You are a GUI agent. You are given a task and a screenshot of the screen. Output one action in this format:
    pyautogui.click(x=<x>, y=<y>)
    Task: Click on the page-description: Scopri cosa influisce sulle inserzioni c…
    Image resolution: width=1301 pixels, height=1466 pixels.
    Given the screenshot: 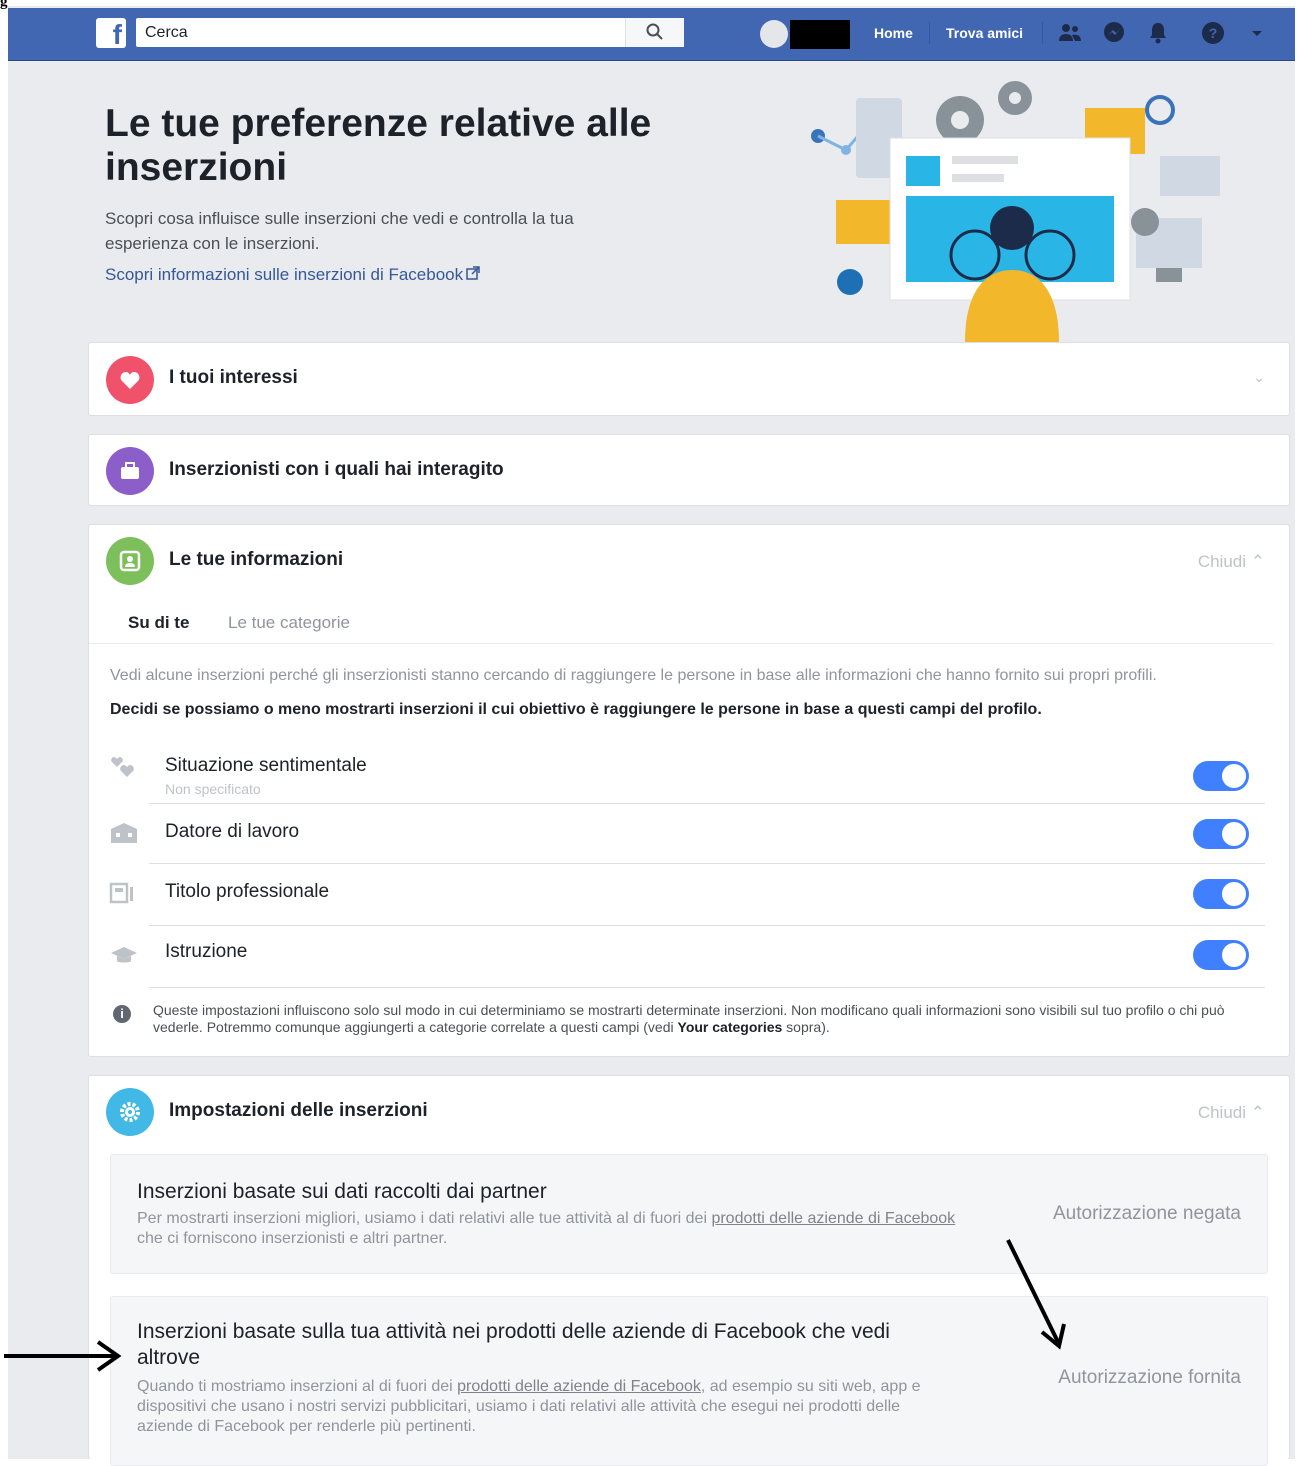 What is the action you would take?
    pyautogui.click(x=339, y=231)
    